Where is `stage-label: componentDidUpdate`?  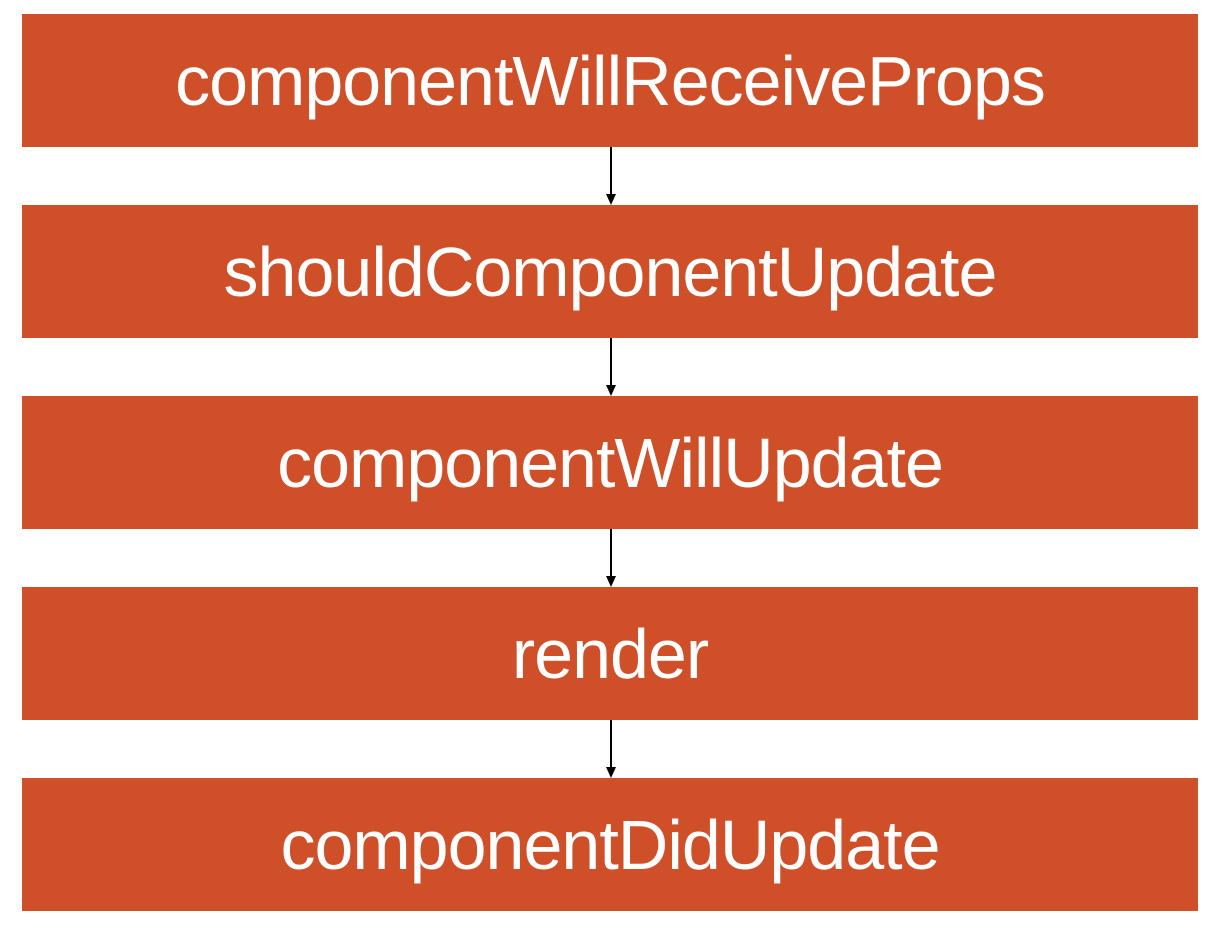 stage-label: componentDidUpdate is located at coordinates (610, 844).